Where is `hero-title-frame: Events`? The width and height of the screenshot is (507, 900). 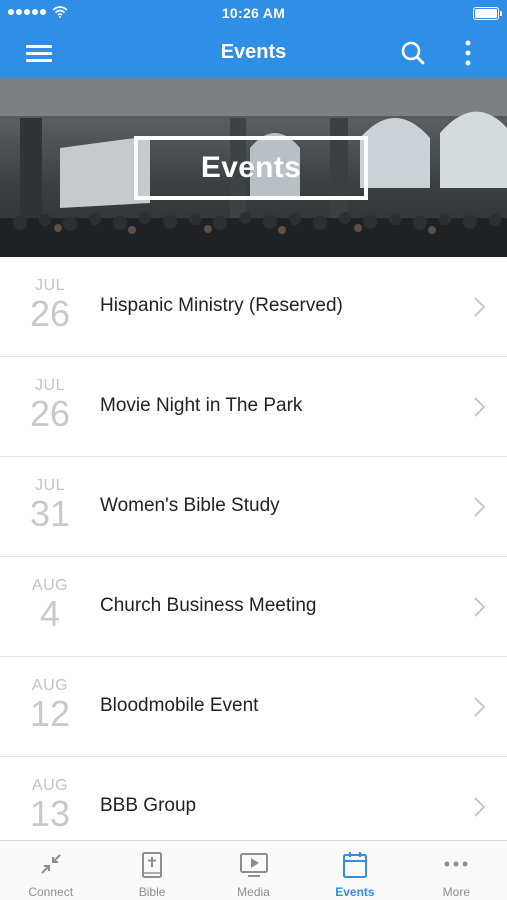
hero-title-frame: Events is located at coordinates (251, 168).